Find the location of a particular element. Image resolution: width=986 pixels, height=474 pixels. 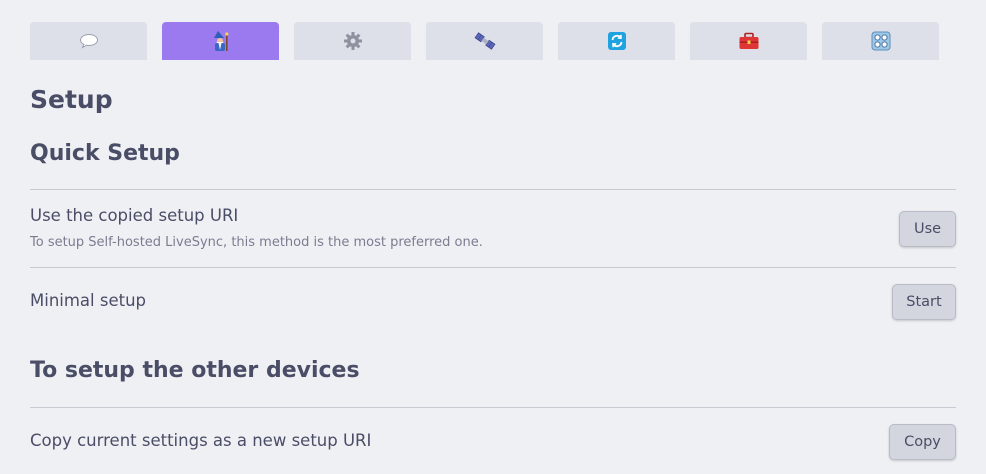

page-title: Setup is located at coordinates (71, 99).